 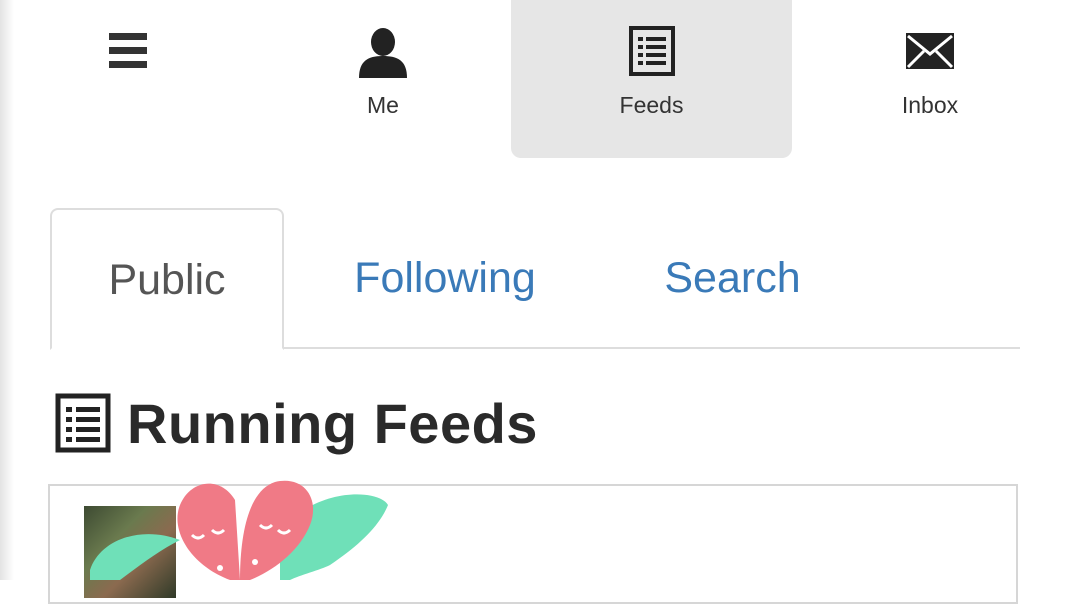 What do you see at coordinates (383, 105) in the screenshot?
I see `nav-label-me: Me` at bounding box center [383, 105].